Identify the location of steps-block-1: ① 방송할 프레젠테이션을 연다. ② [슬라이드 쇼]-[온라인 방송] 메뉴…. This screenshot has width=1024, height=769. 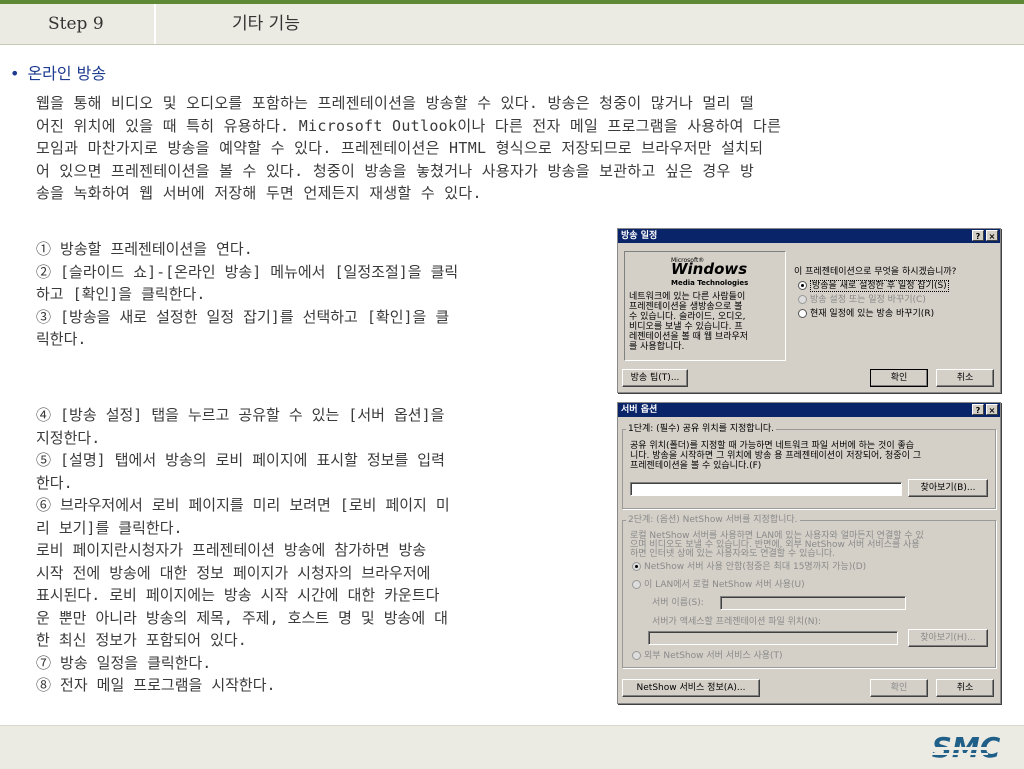
(322, 294).